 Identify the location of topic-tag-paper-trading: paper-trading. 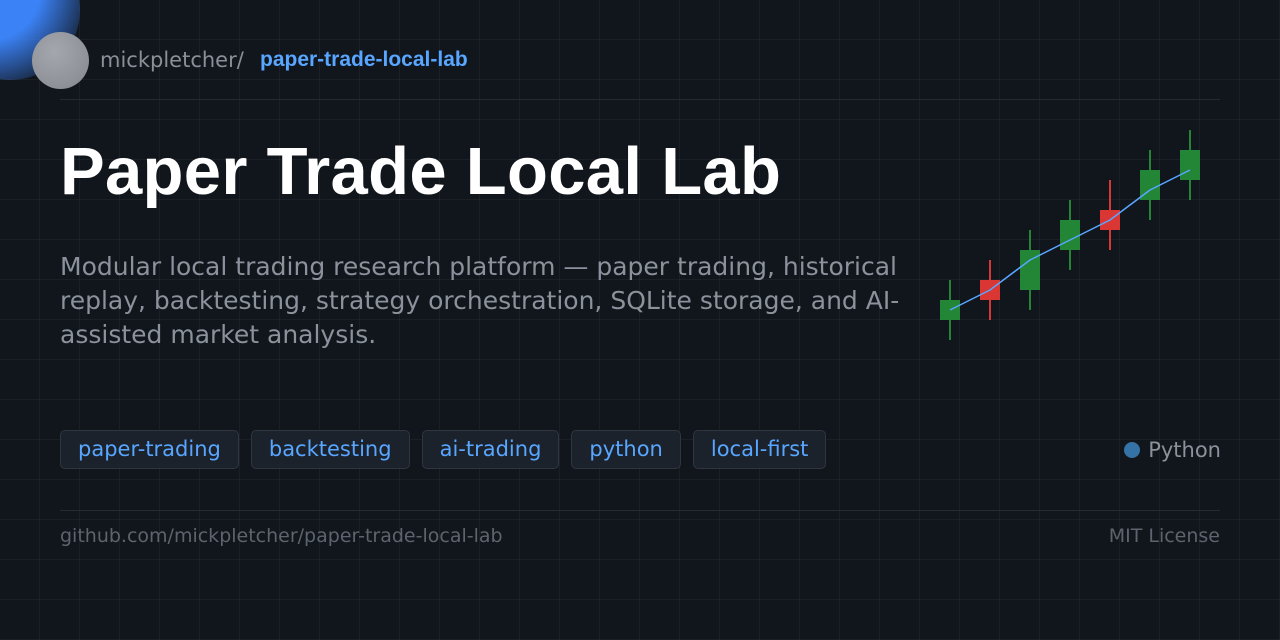
(149, 449).